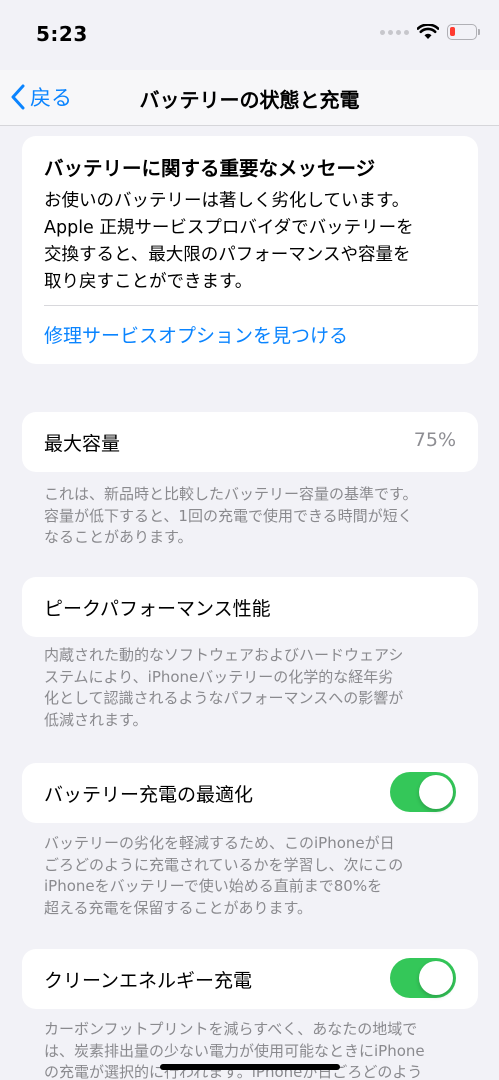 The width and height of the screenshot is (499, 1080). What do you see at coordinates (82, 444) in the screenshot?
I see `max-capacity-label: 最大容量` at bounding box center [82, 444].